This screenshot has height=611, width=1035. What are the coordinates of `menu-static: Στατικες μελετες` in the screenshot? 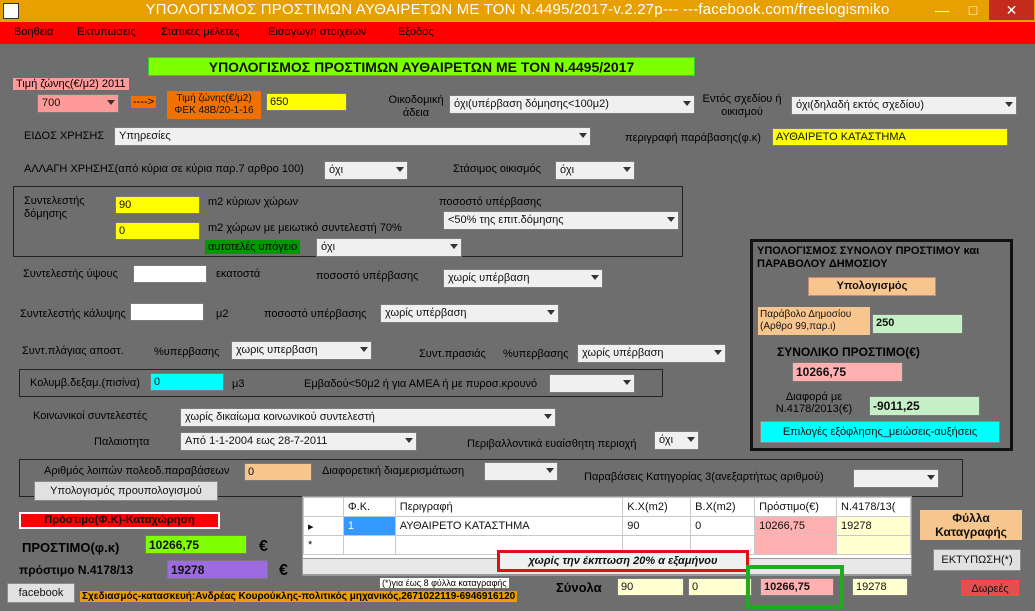 It's located at (200, 32).